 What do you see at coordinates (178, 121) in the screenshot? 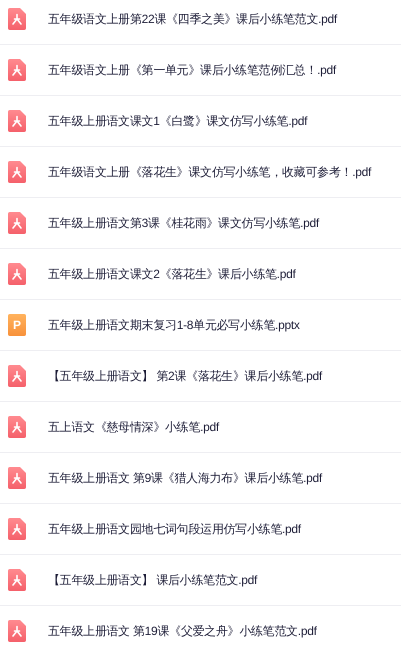
I see `file-name: 五年级上册语文课文1《白鹭》课文仿写小练笔.pdf` at bounding box center [178, 121].